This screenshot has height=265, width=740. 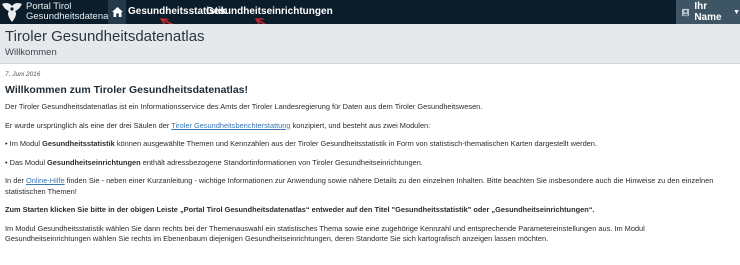 I want to click on nav-gesundheitseinrichtungen: Gesundheitseinrichtungen, so click(x=269, y=12).